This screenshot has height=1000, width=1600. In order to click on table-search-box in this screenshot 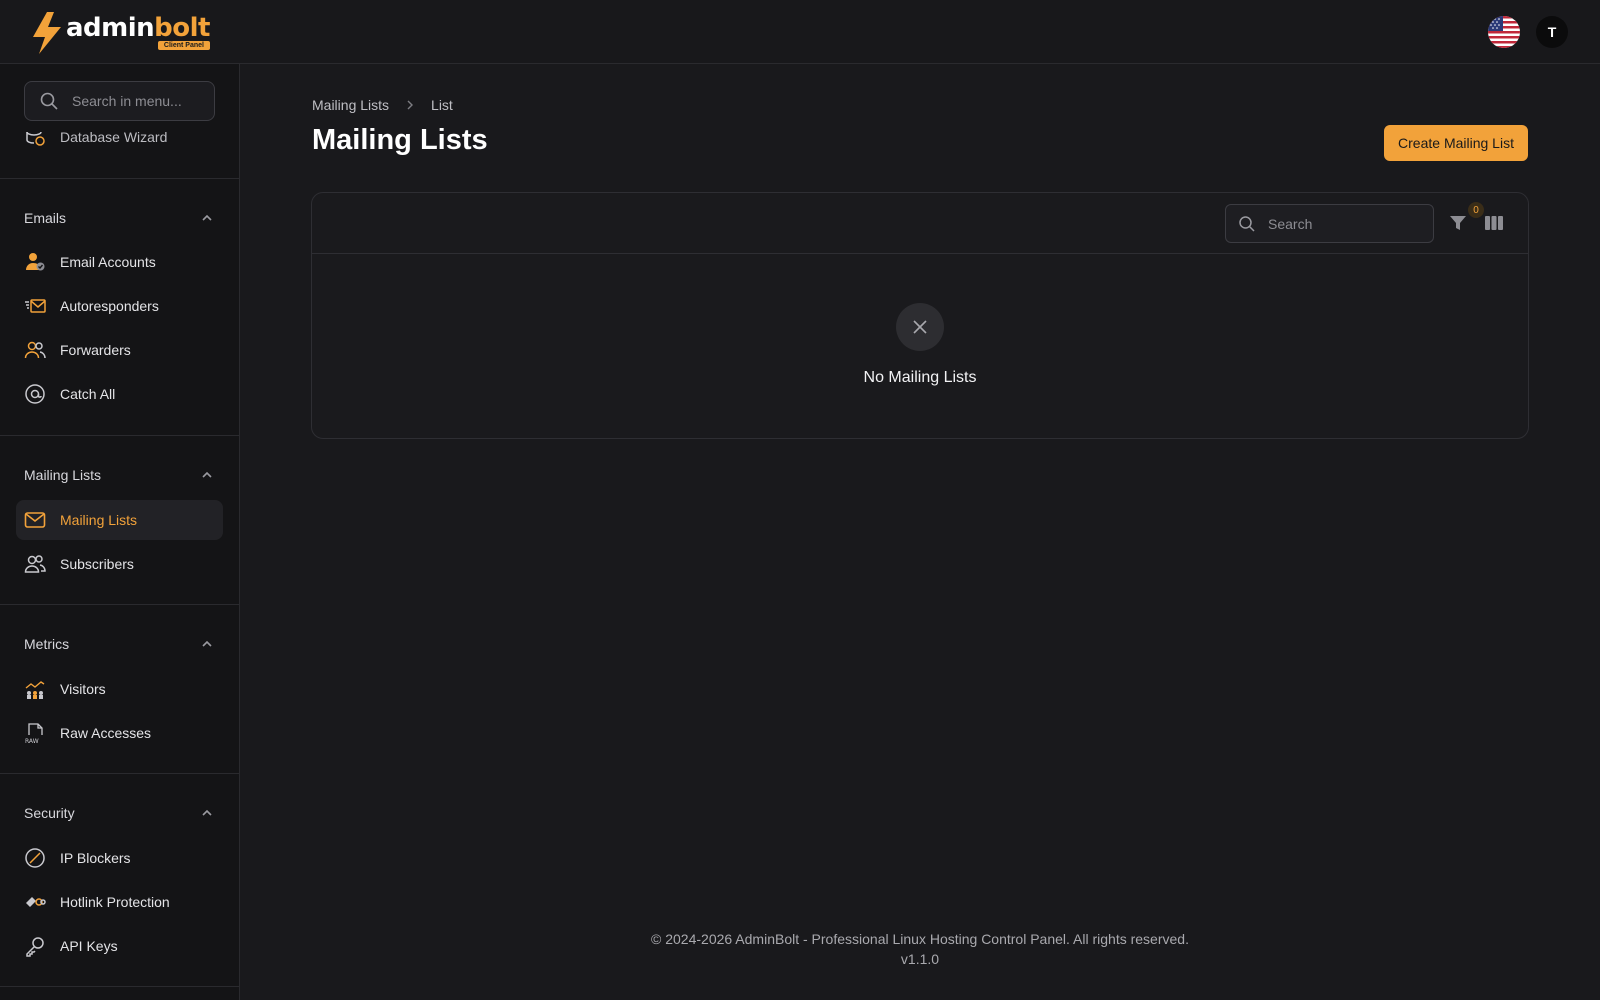, I will do `click(1329, 223)`.